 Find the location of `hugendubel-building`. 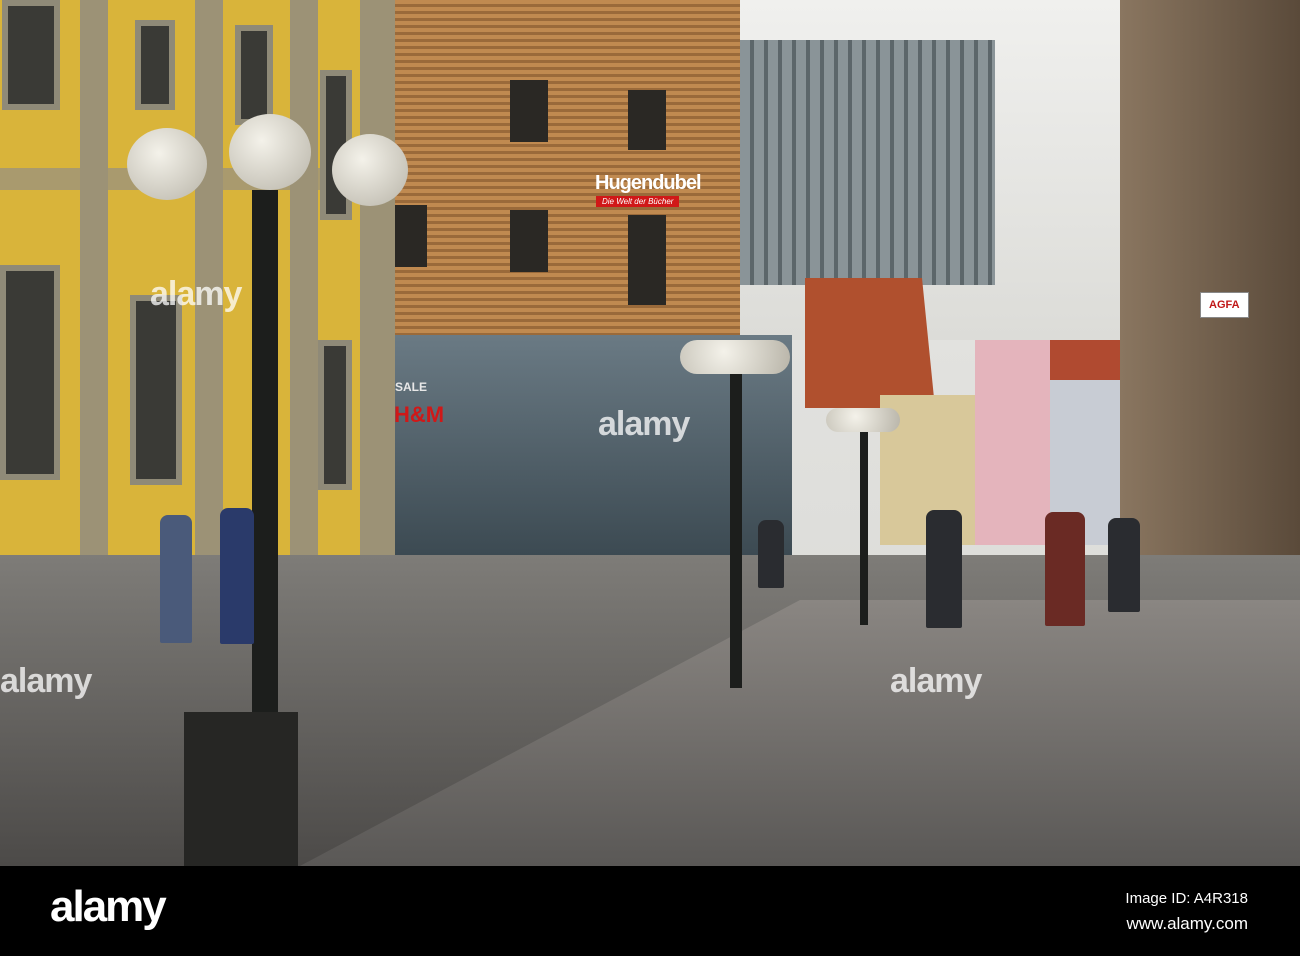

hugendubel-building is located at coordinates (567, 170).